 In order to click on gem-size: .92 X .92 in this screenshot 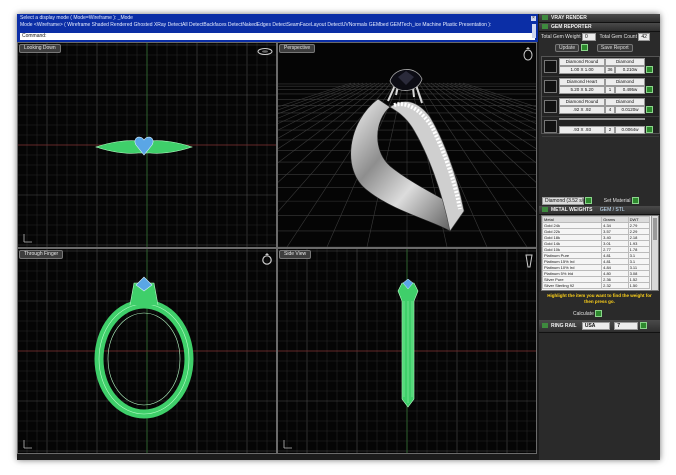, I will do `click(582, 110)`.